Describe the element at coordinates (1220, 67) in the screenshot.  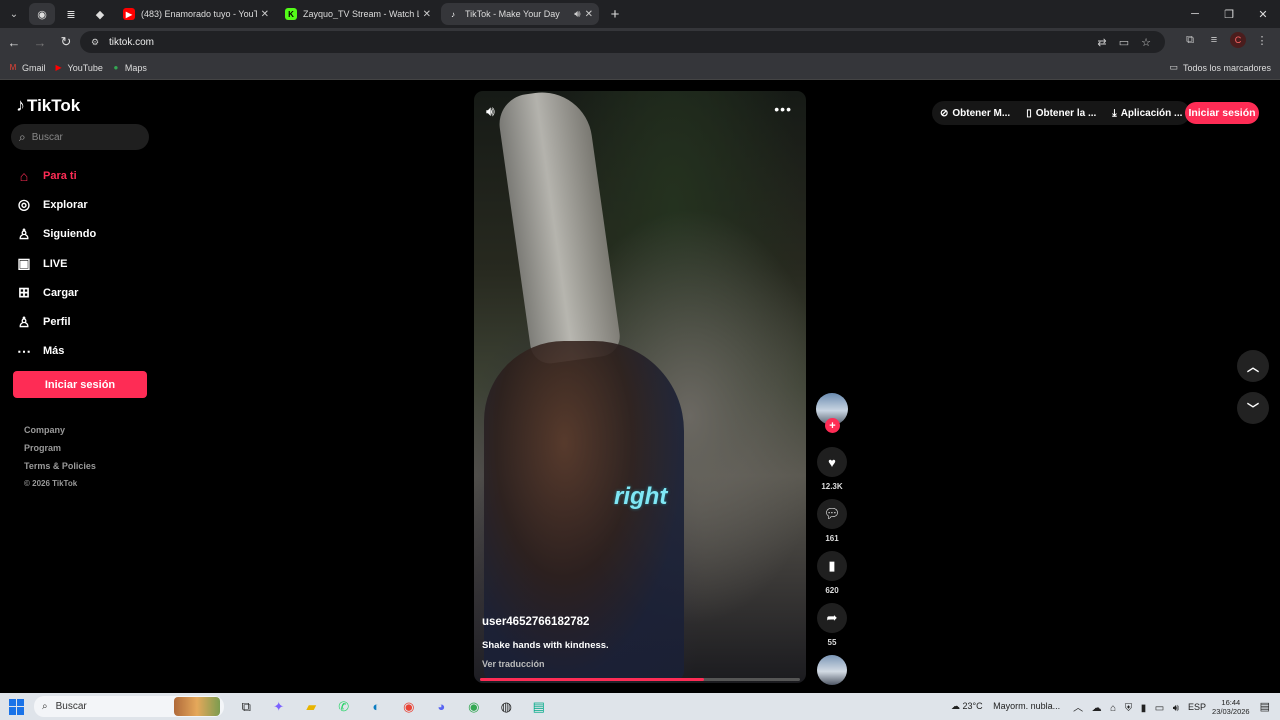
I see `all-bookmarks: ▭ Todos los marcadores` at that location.